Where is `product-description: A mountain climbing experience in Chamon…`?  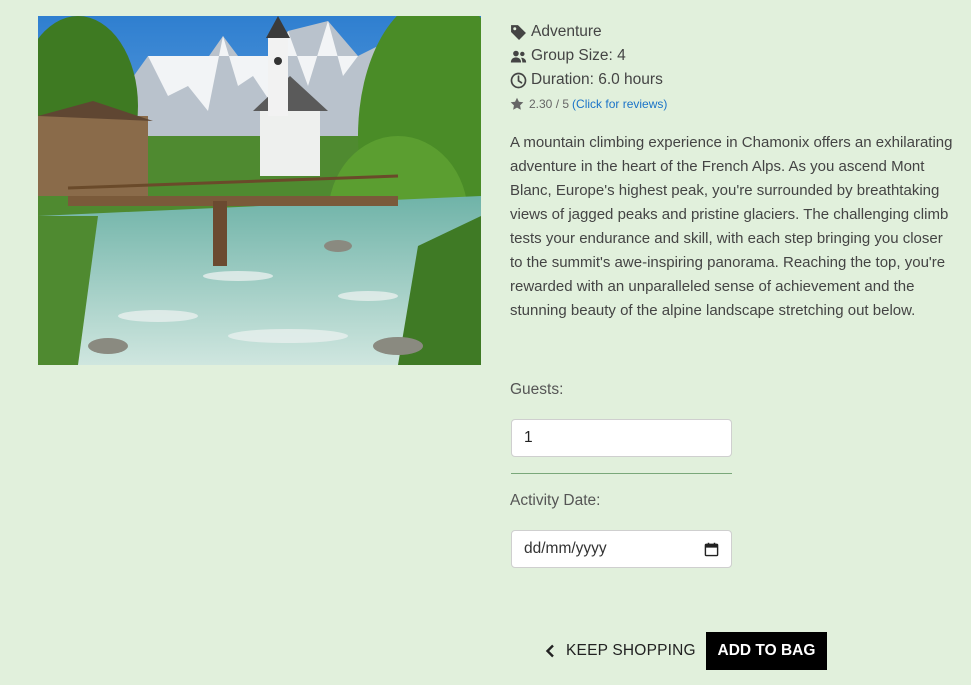 product-description: A mountain climbing experience in Chamon… is located at coordinates (731, 226).